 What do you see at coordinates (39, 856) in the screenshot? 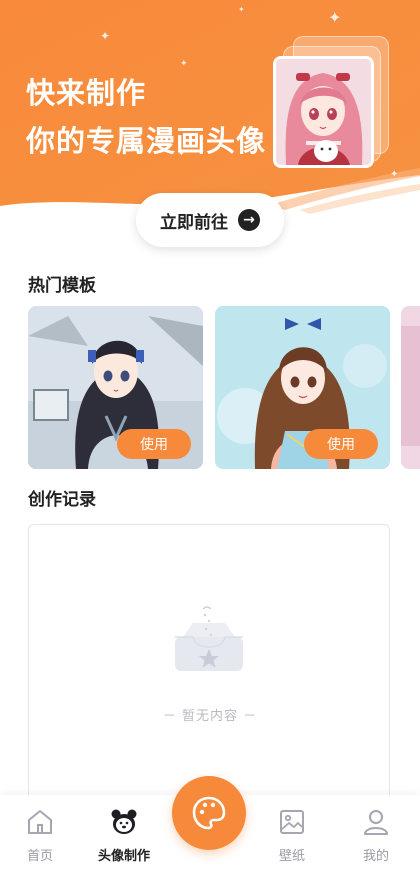
I see `tab-home-label: 首页` at bounding box center [39, 856].